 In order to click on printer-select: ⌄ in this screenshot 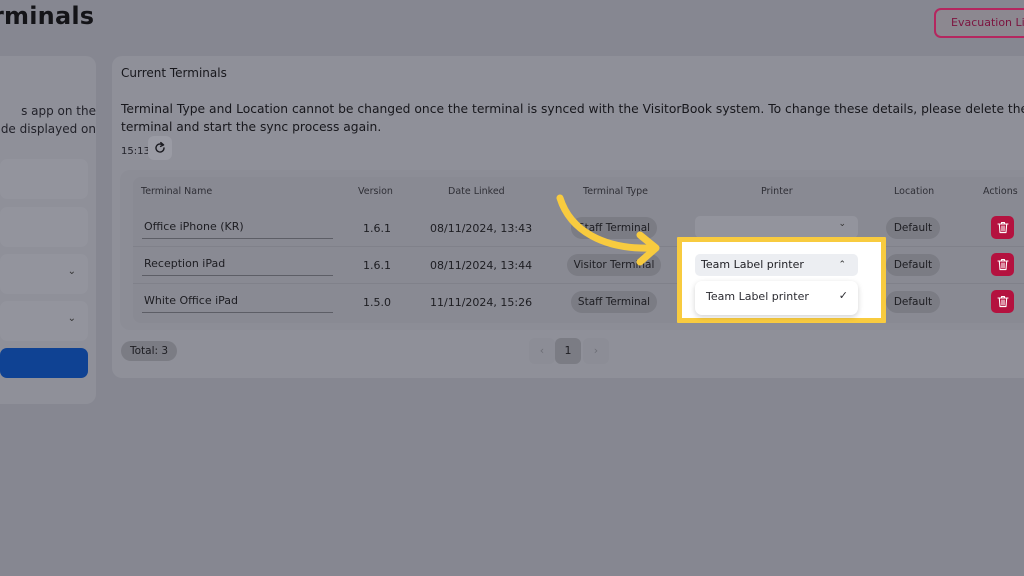, I will do `click(776, 227)`.